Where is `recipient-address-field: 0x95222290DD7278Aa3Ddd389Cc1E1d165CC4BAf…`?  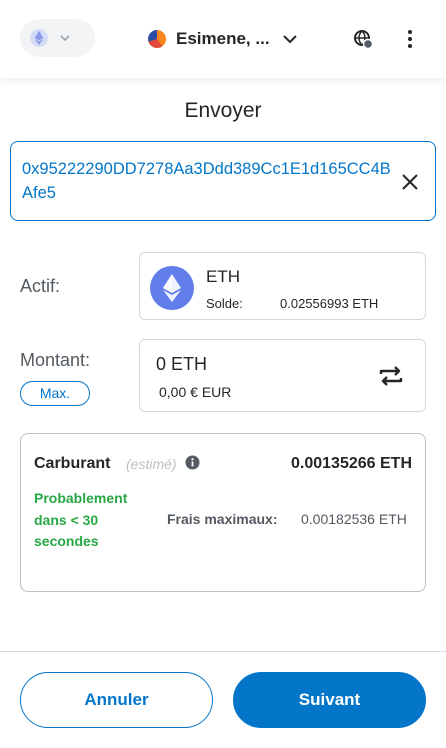
recipient-address-field: 0x95222290DD7278Aa3Ddd389Cc1E1d165CC4BAf… is located at coordinates (223, 181).